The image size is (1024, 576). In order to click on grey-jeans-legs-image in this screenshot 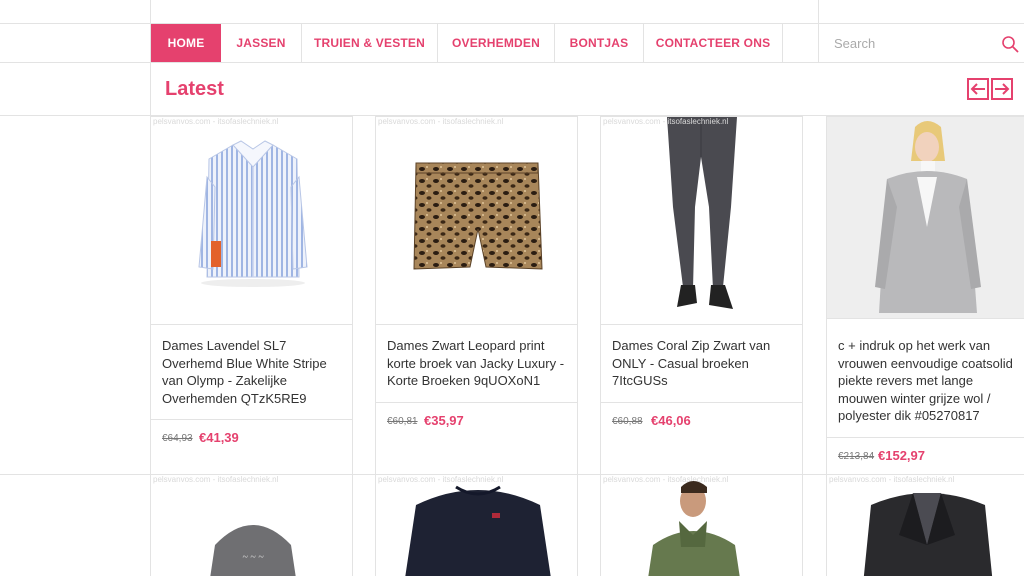, I will do `click(702, 213)`.